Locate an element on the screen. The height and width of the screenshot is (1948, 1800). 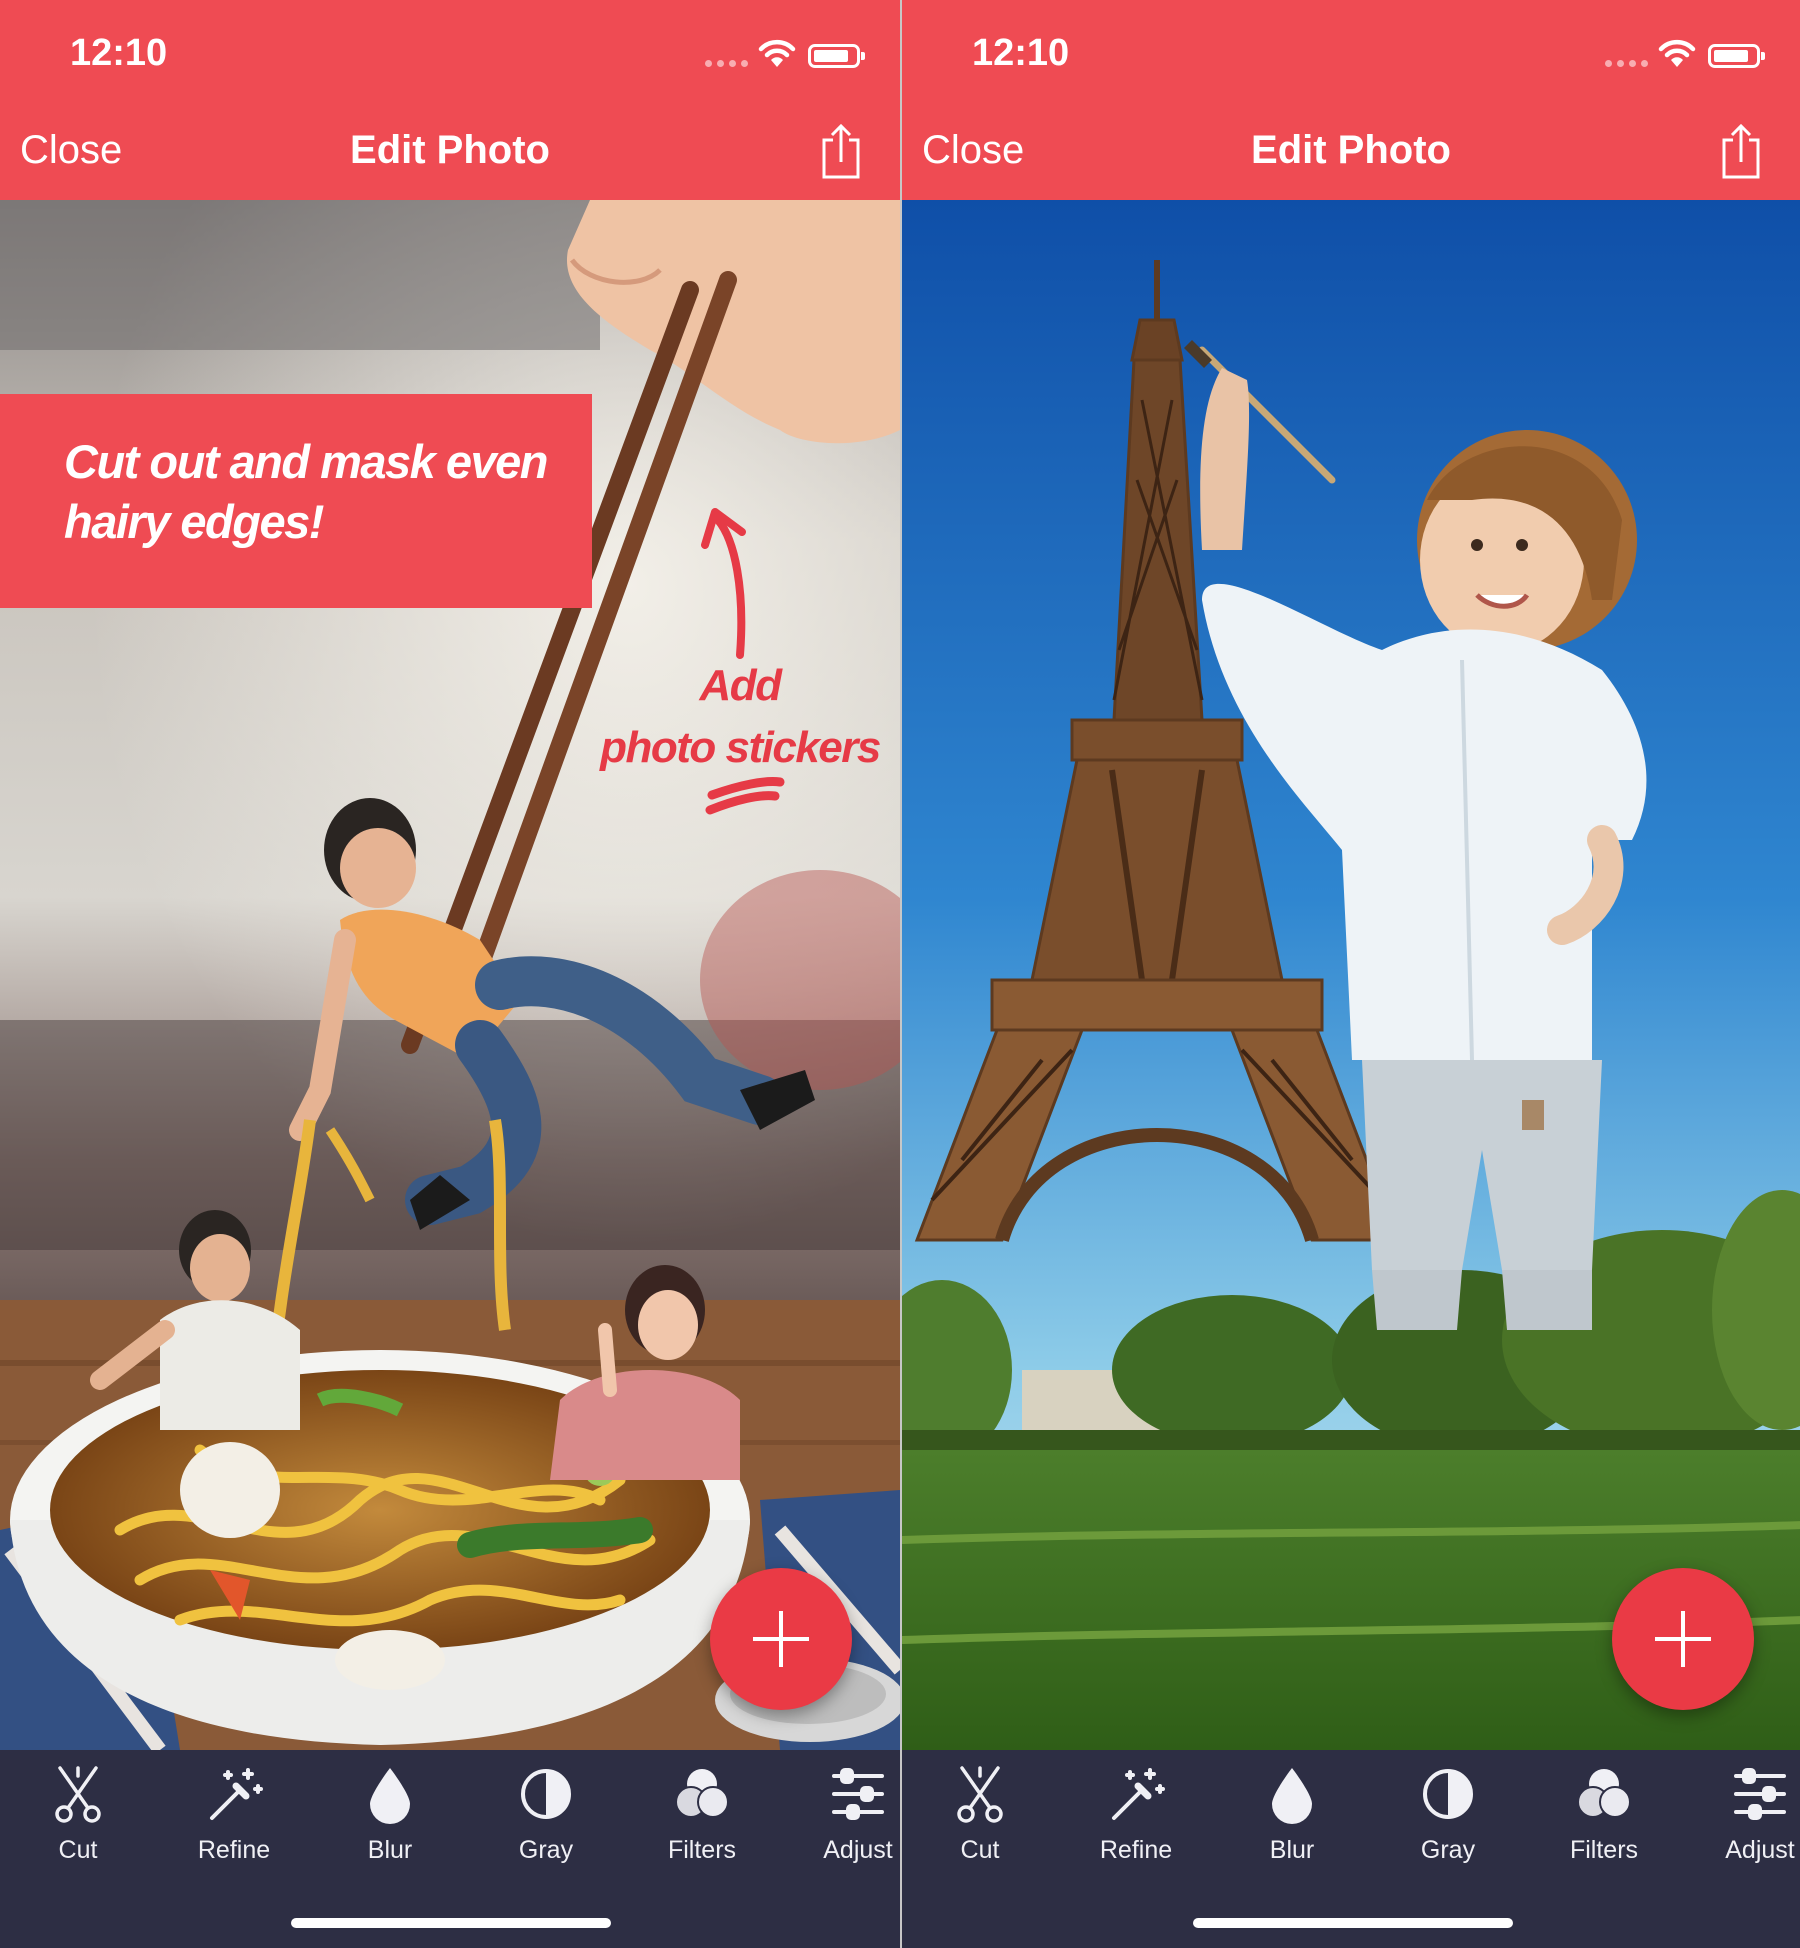
promo-line: hairy edges! is located at coordinates (194, 521).